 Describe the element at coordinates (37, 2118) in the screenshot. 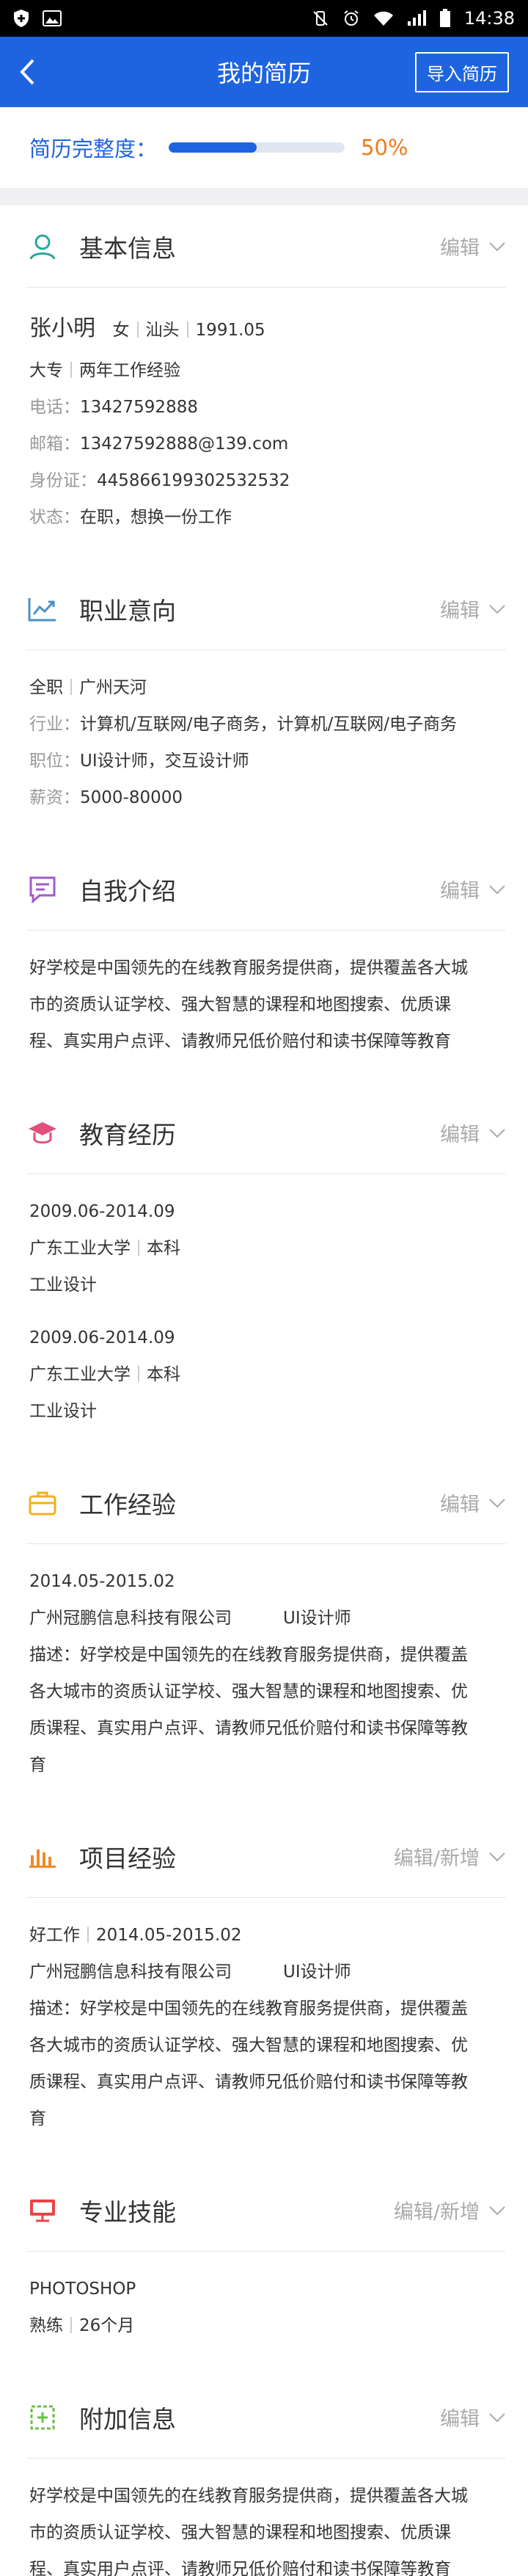

I see `project-desc-line: 育` at that location.